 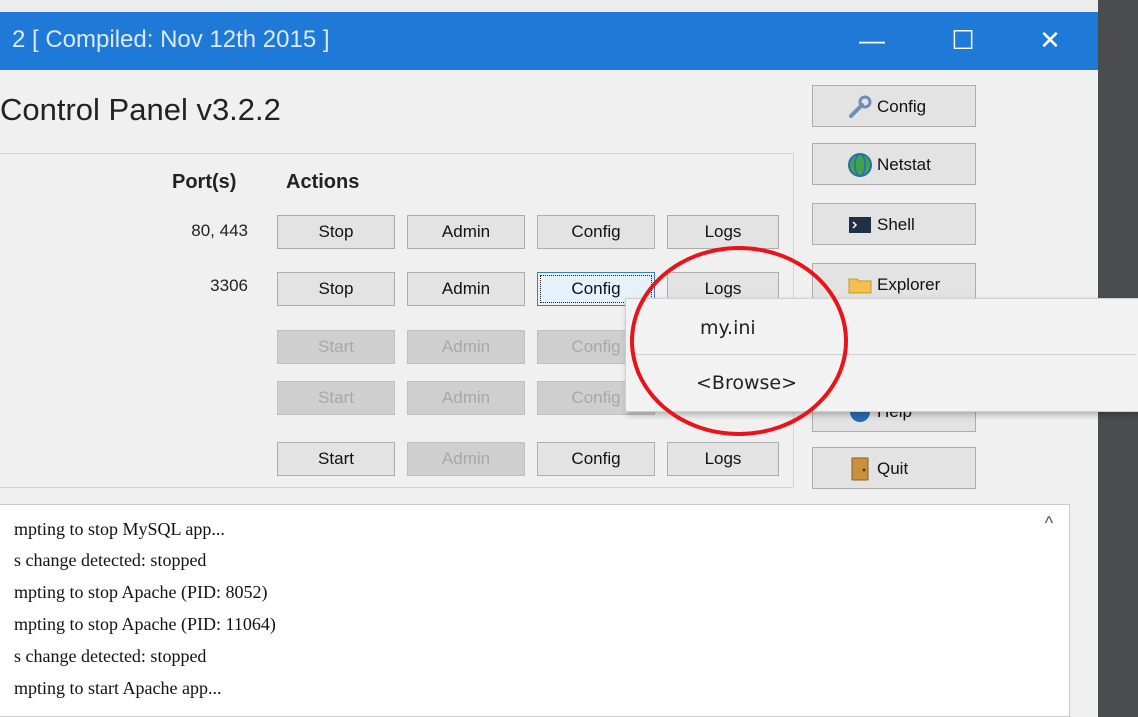 I want to click on ports-column-header: Port(s), so click(x=204, y=182).